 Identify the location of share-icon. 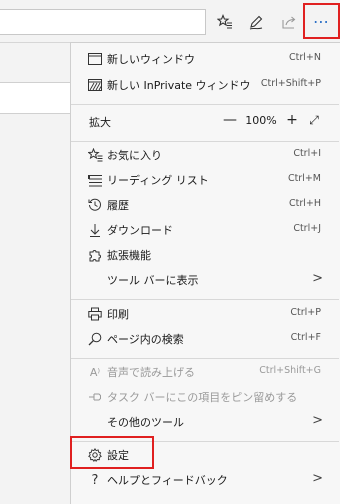
(289, 22).